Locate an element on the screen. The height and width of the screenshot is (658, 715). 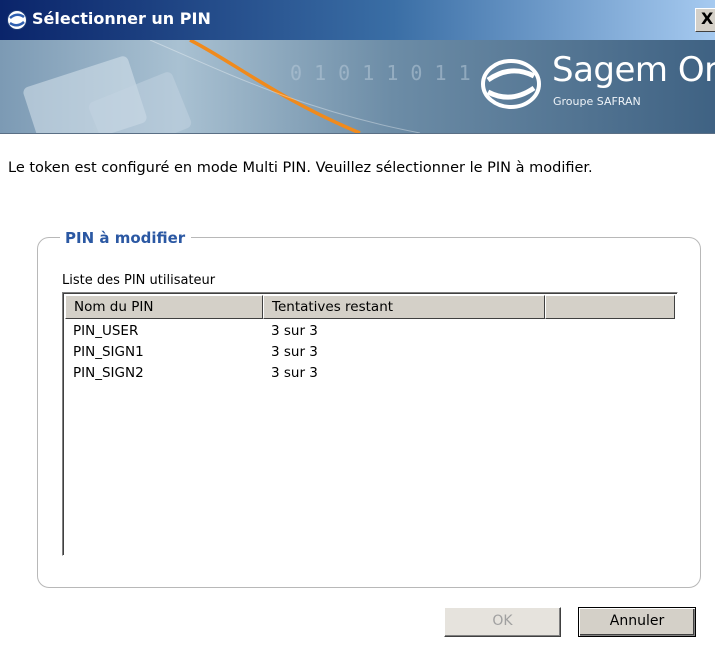
window-title: Sélectionner un PIN is located at coordinates (121, 18).